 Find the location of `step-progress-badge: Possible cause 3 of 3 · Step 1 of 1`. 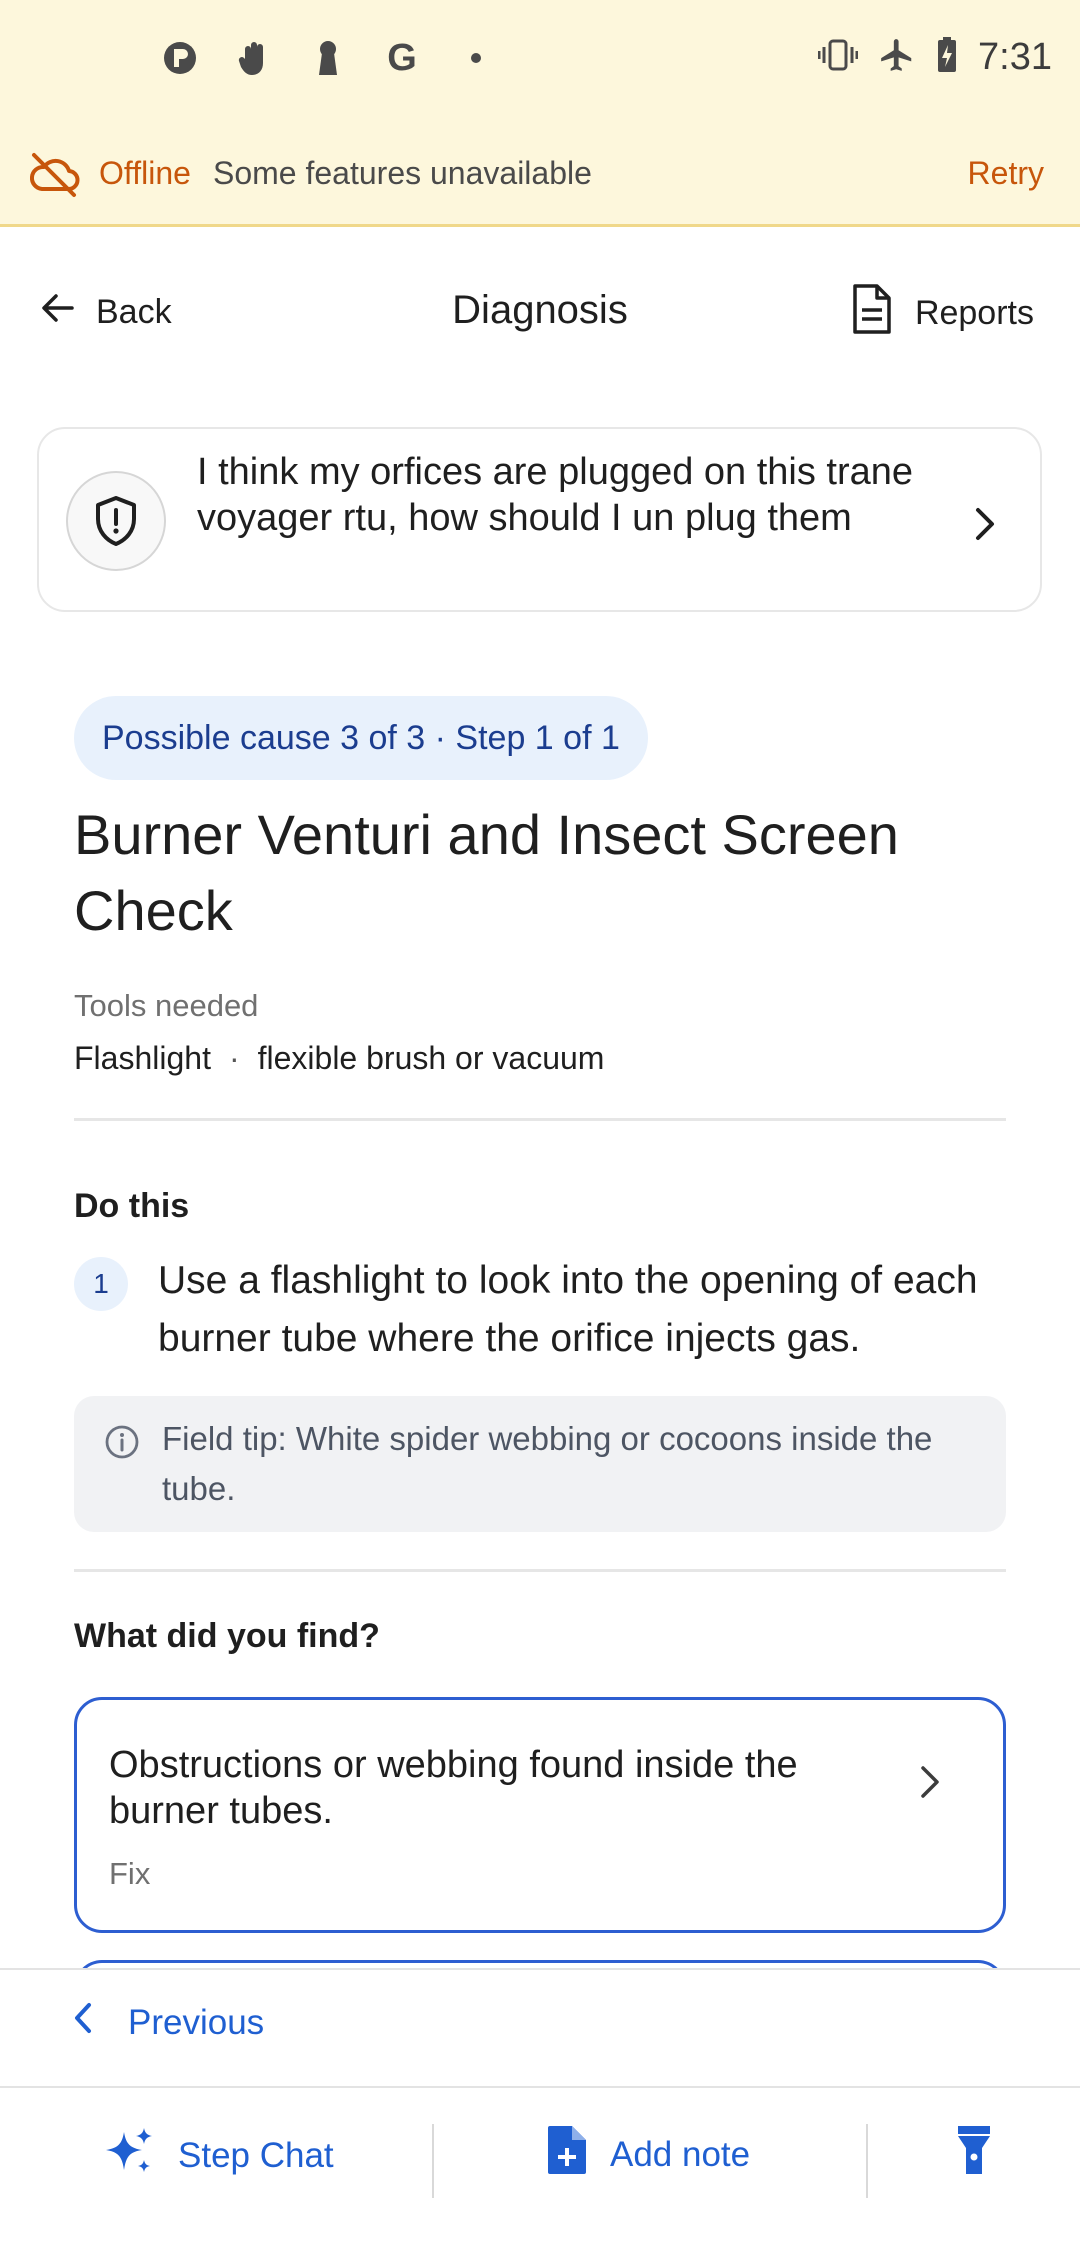

step-progress-badge: Possible cause 3 of 3 · Step 1 of 1 is located at coordinates (361, 738).